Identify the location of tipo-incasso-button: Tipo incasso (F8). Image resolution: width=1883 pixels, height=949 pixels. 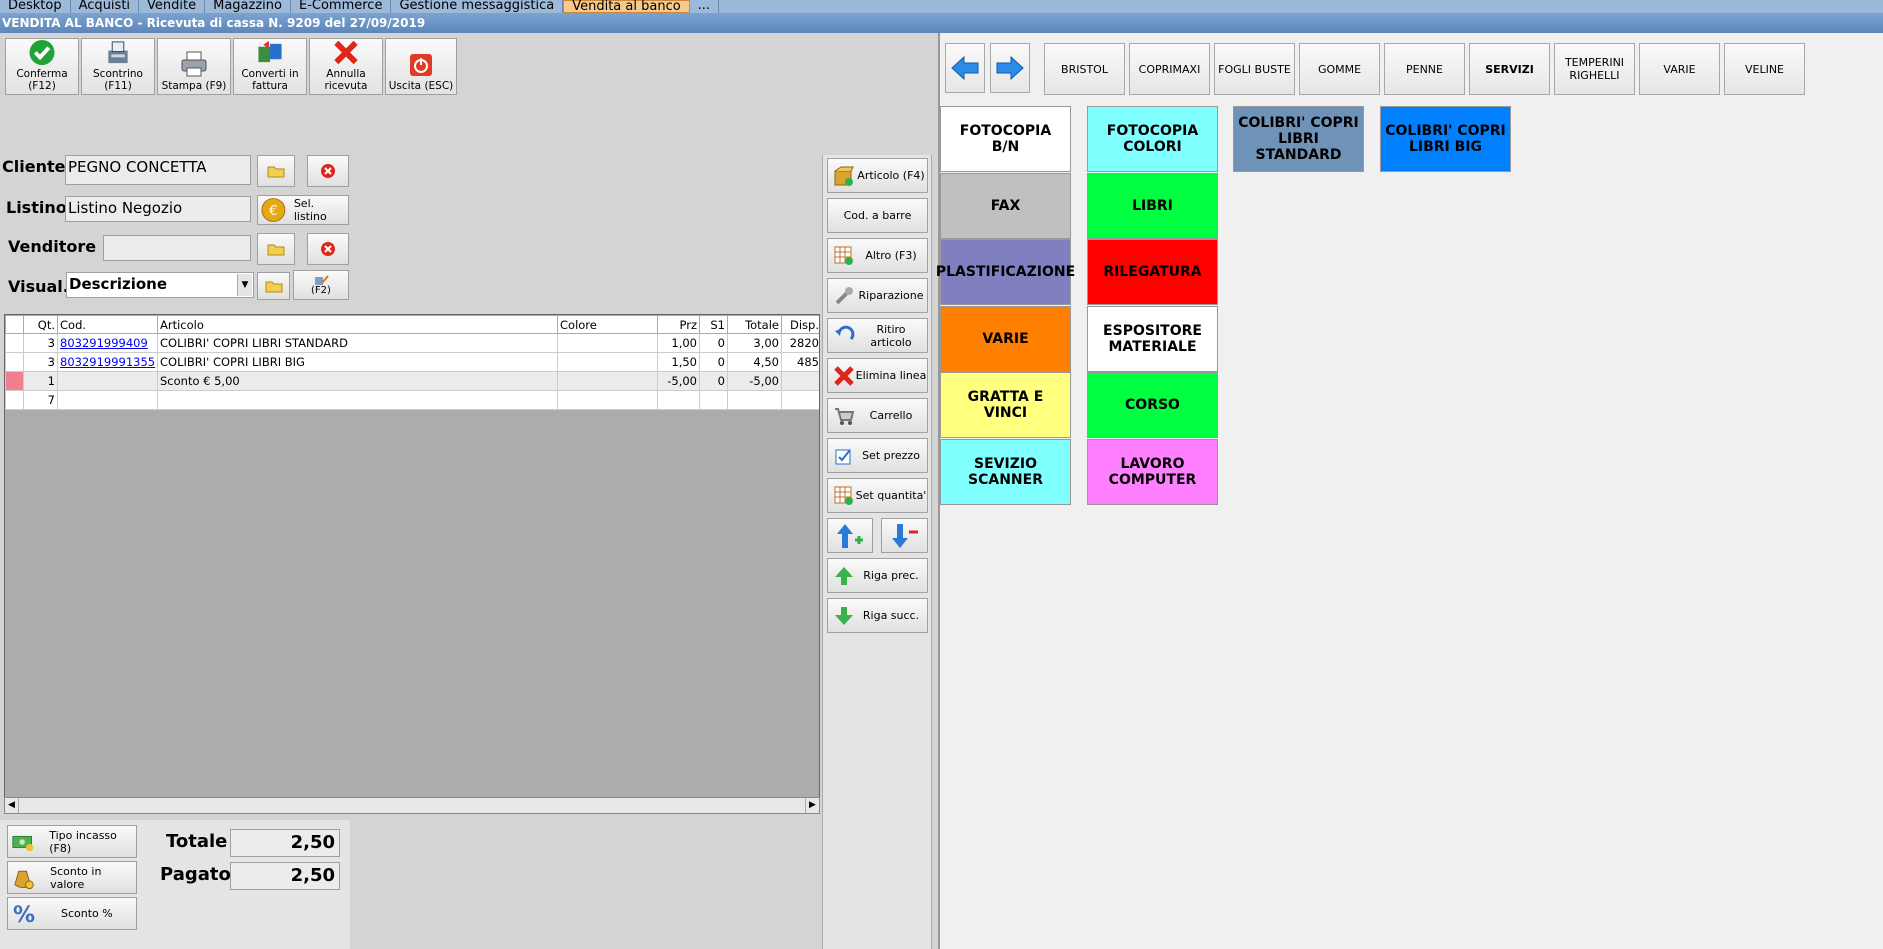
(72, 841).